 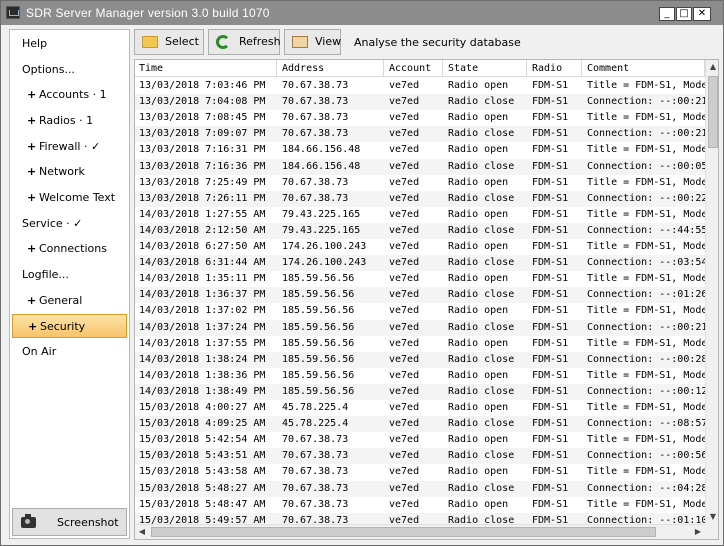 What do you see at coordinates (481, 134) in the screenshot?
I see `table-cell: Radio close` at bounding box center [481, 134].